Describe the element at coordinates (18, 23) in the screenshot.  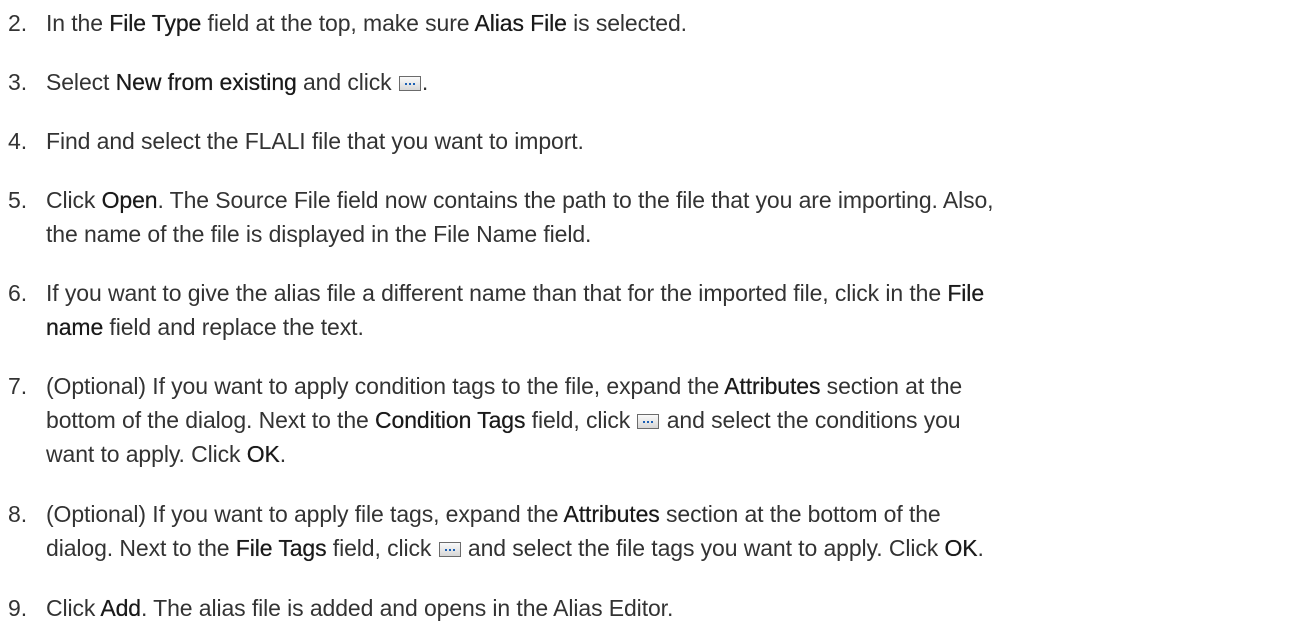
I see `step-number: 2.` at that location.